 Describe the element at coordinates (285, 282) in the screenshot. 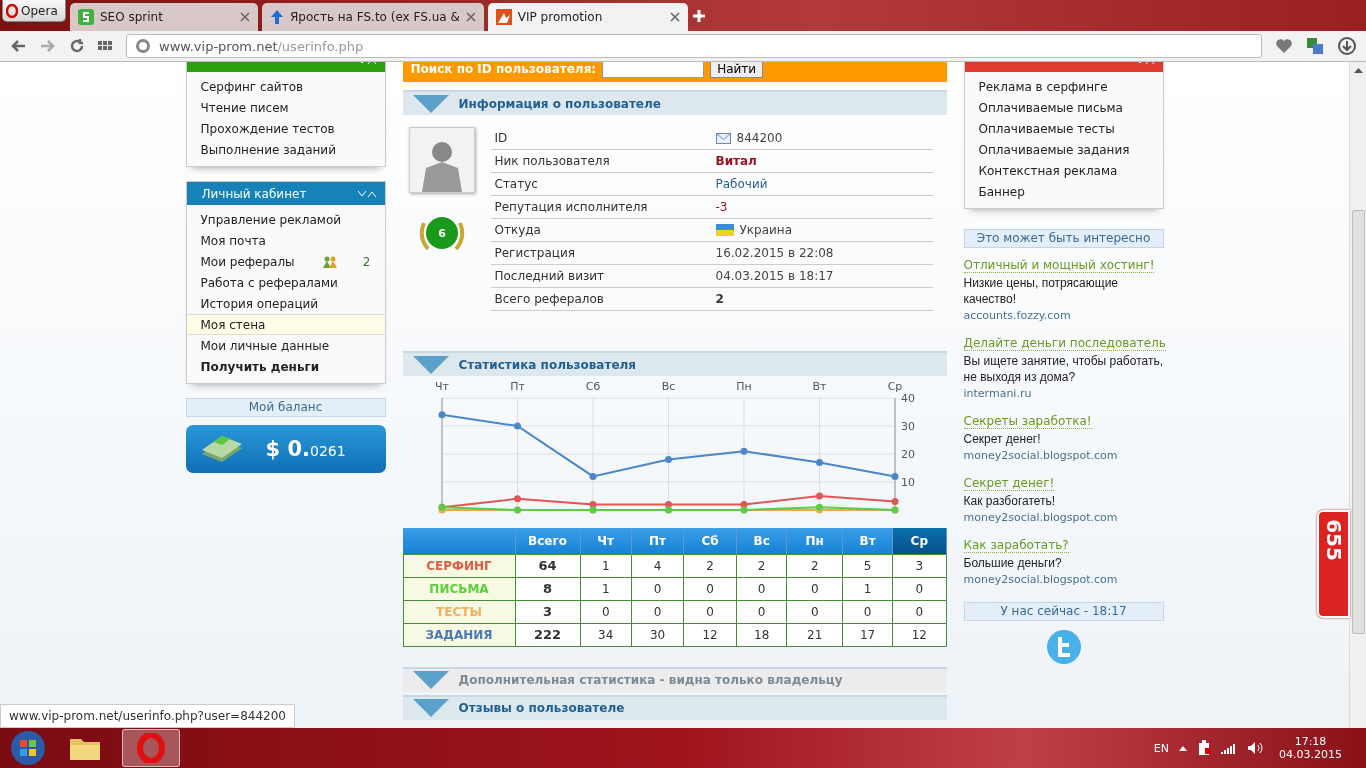

I see `menu-item: Работа с рефералами` at that location.